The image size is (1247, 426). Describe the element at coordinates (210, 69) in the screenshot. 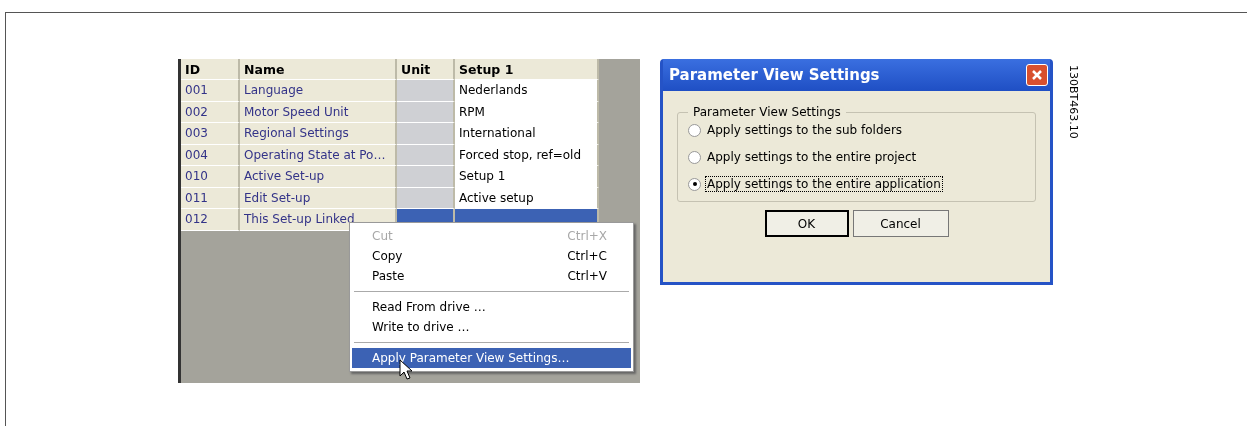

I see `column-header: ID` at that location.